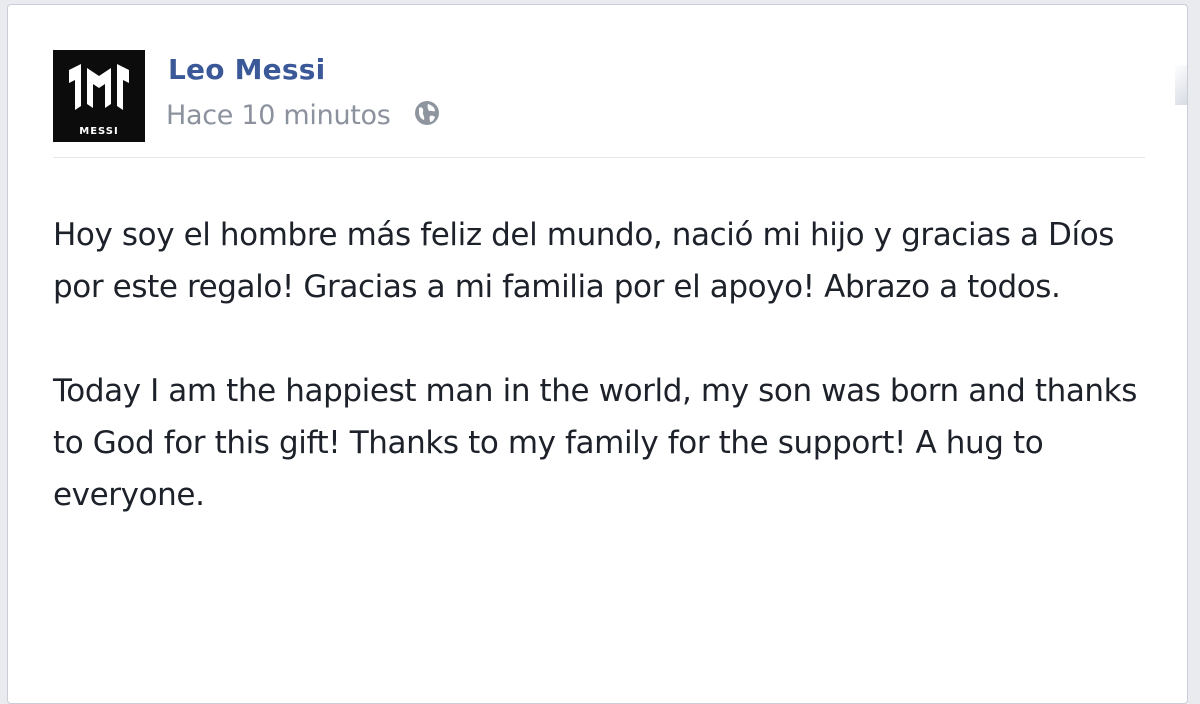 The height and width of the screenshot is (704, 1200). What do you see at coordinates (246, 69) in the screenshot?
I see `author-name-link: Leo Messi` at bounding box center [246, 69].